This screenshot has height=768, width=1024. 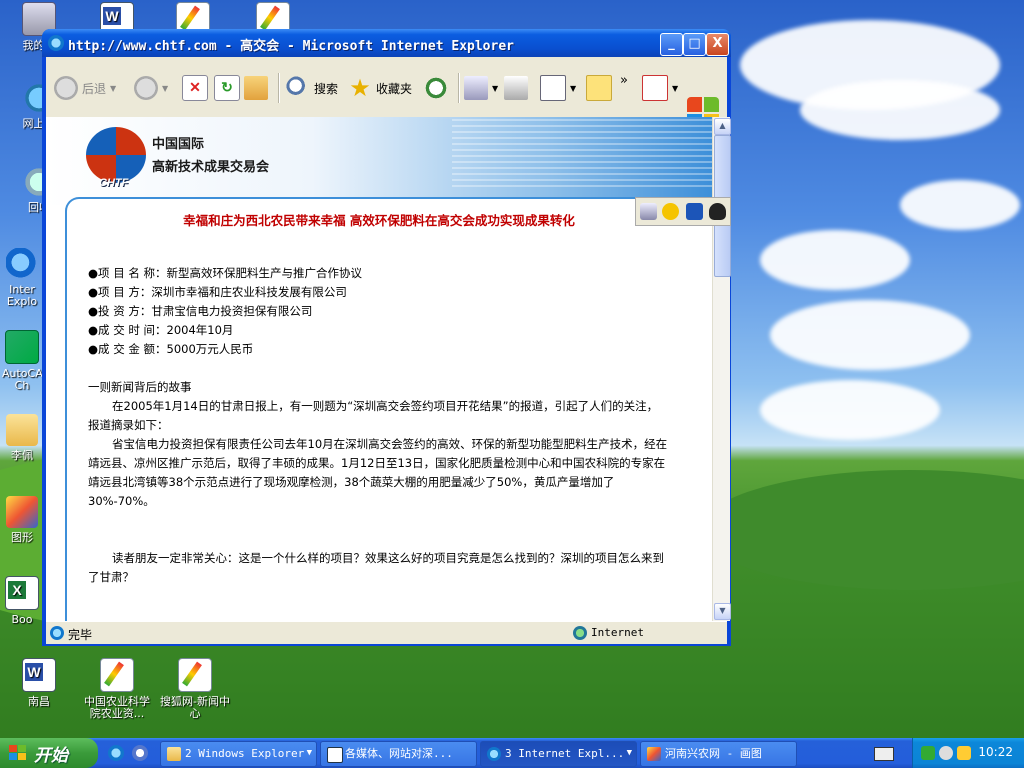 What do you see at coordinates (116, 753) in the screenshot?
I see `quicklaunch-ie-icon` at bounding box center [116, 753].